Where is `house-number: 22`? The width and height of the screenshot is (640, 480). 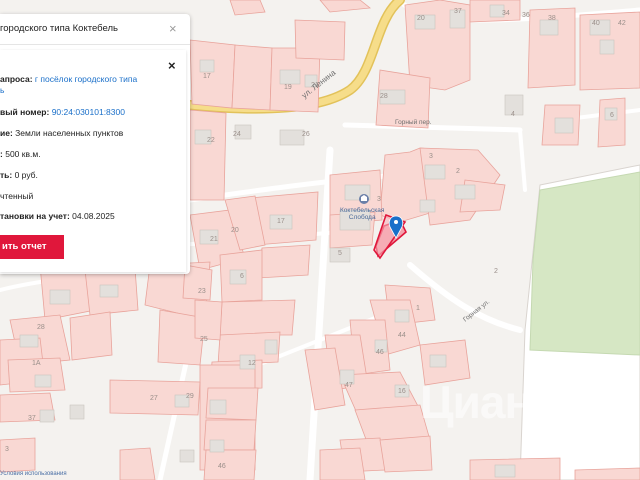 house-number: 22 is located at coordinates (211, 140).